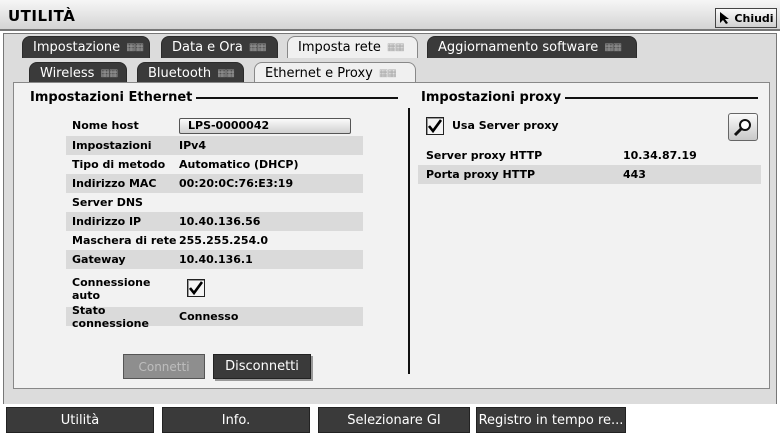 Image resolution: width=780 pixels, height=433 pixels. I want to click on tab-impostazione: Impostazione ▦▦, so click(86, 47).